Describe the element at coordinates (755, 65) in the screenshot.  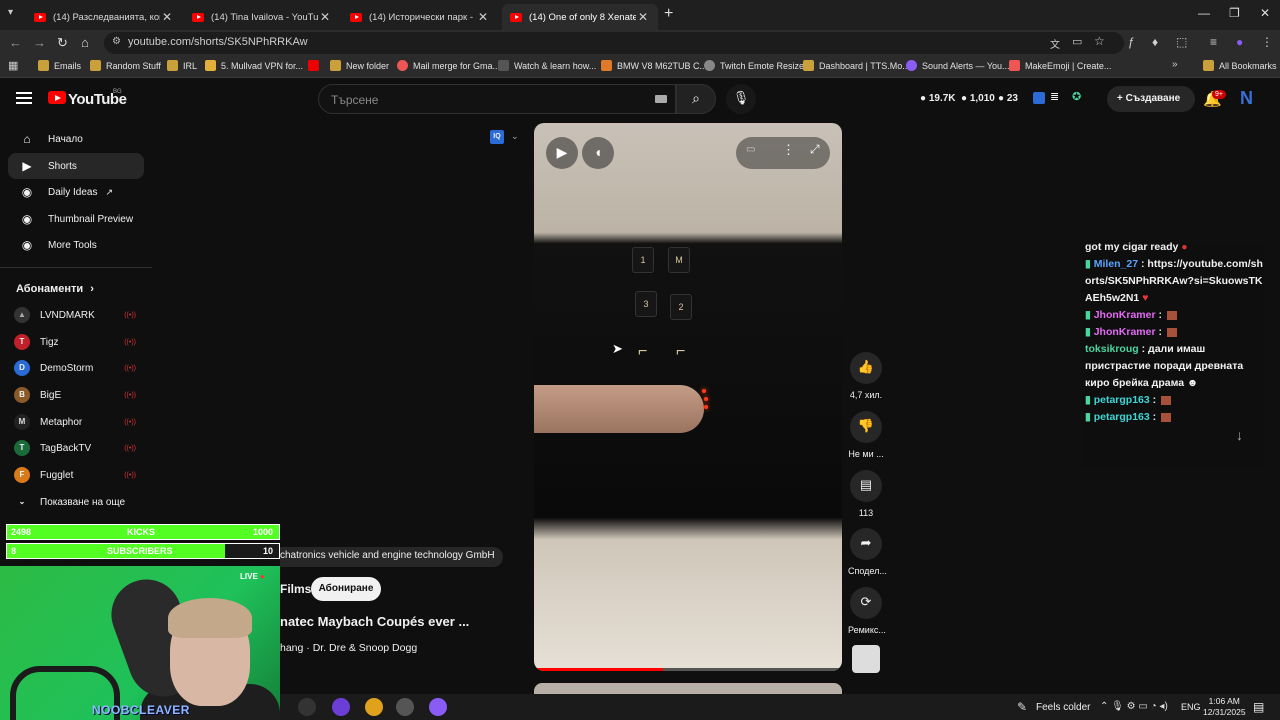
I see `bookmark-item: Twitch Emote Resizer` at that location.